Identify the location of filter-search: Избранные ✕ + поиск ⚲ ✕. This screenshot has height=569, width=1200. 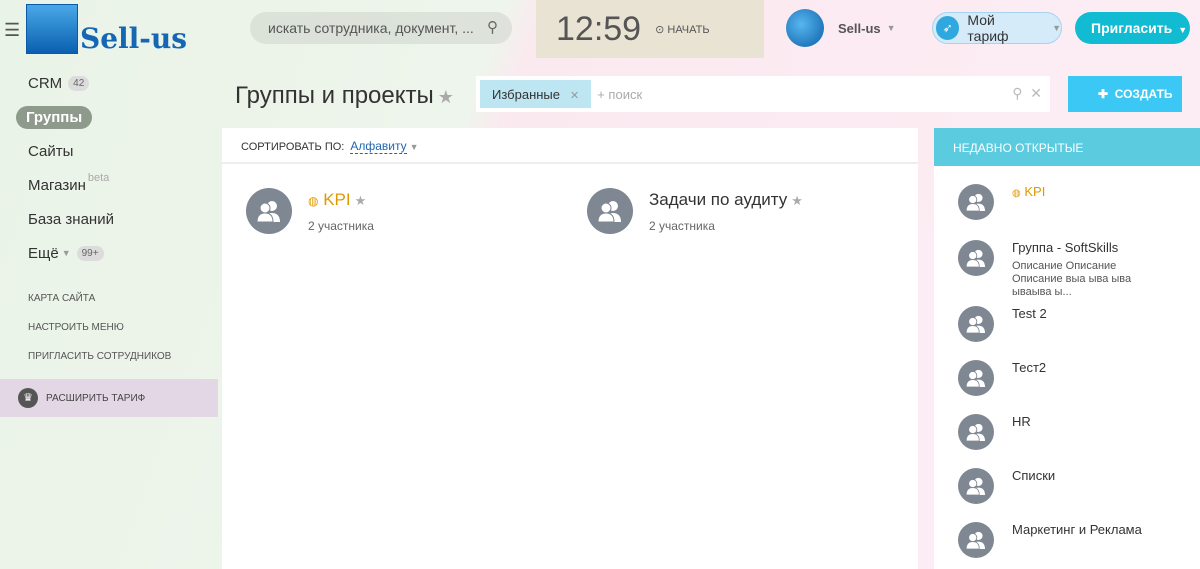
(763, 94).